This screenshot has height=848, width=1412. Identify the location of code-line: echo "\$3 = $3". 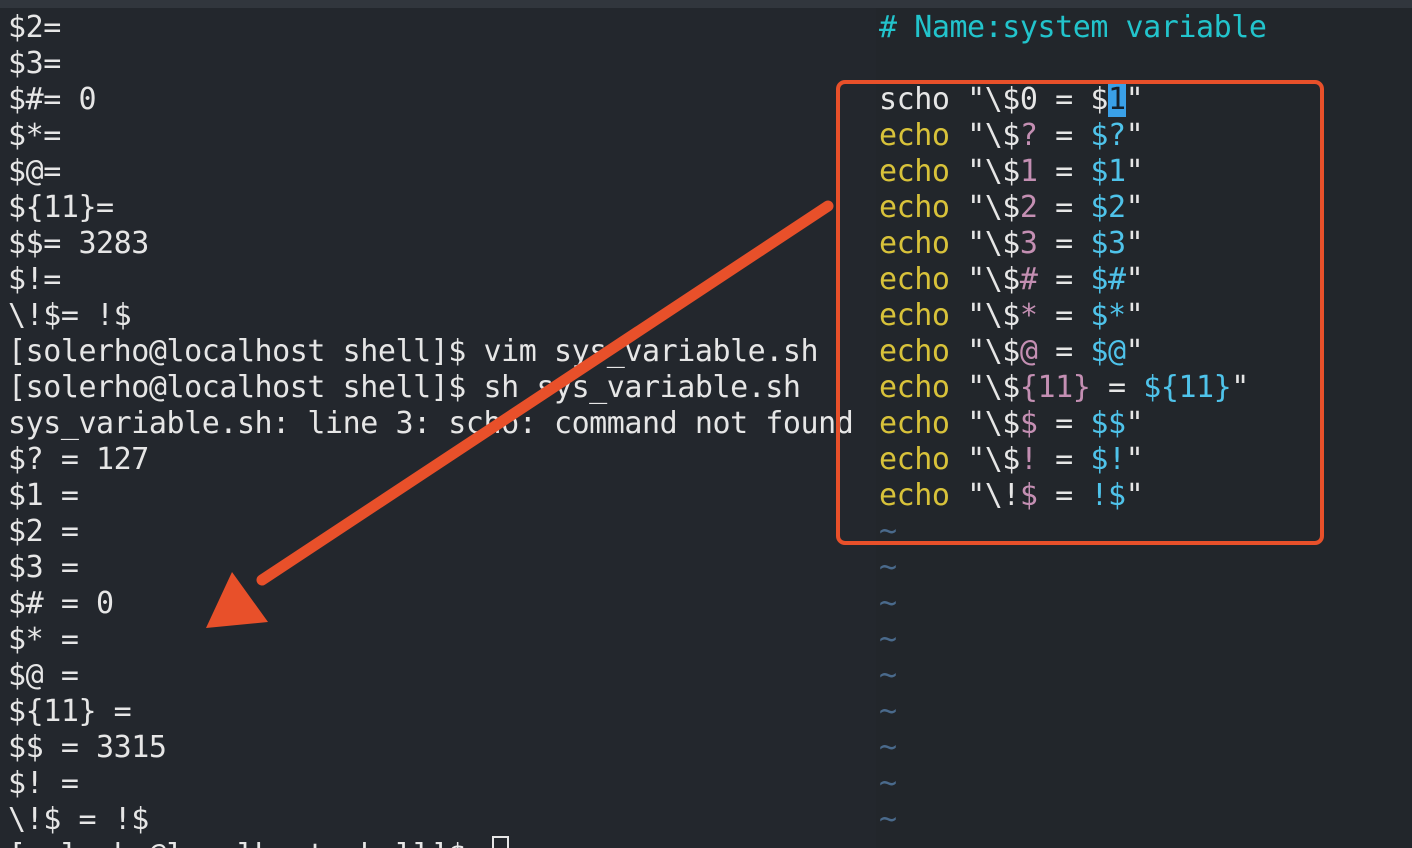
(1011, 244).